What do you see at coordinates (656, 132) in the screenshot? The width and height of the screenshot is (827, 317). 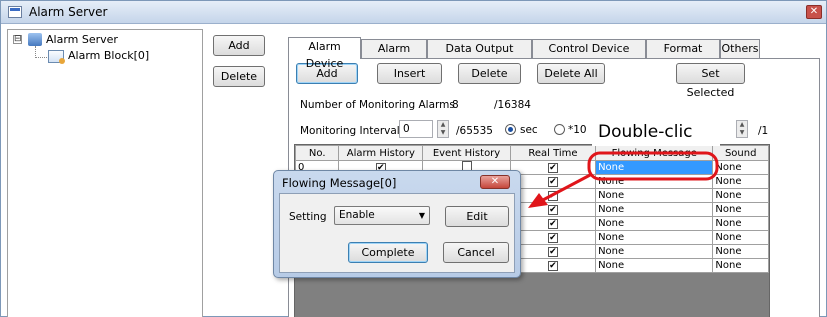 I see `double-click-callout: Double-clic` at bounding box center [656, 132].